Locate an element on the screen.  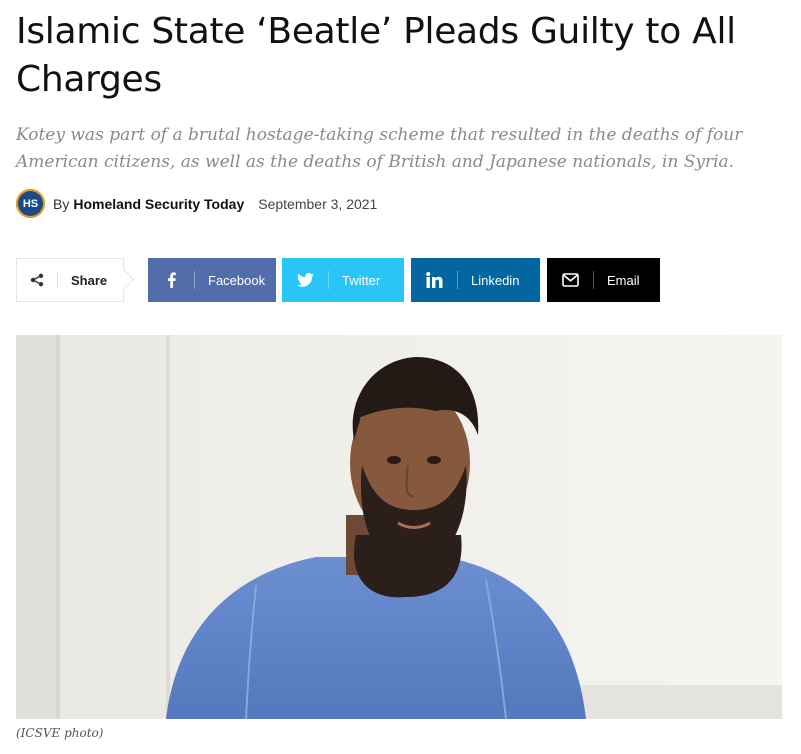
email-share-label: Email is located at coordinates (623, 280).